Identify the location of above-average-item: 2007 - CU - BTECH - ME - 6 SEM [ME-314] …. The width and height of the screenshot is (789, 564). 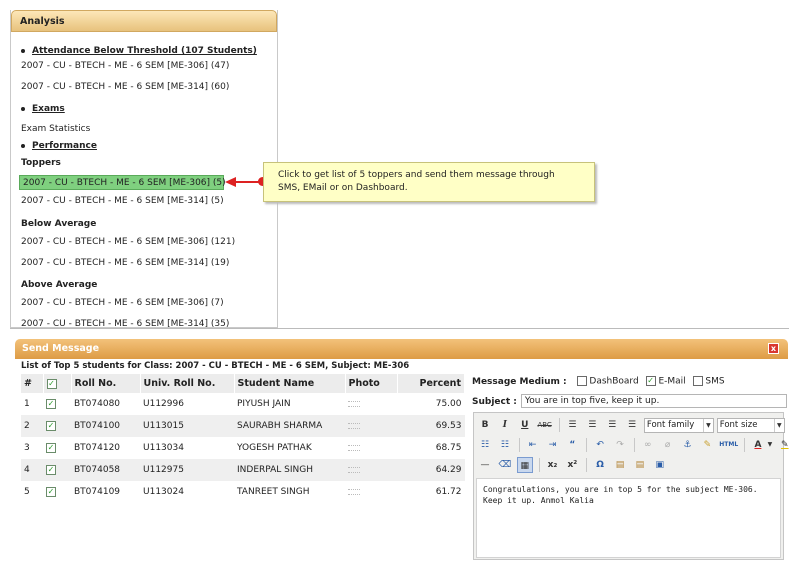
(125, 323).